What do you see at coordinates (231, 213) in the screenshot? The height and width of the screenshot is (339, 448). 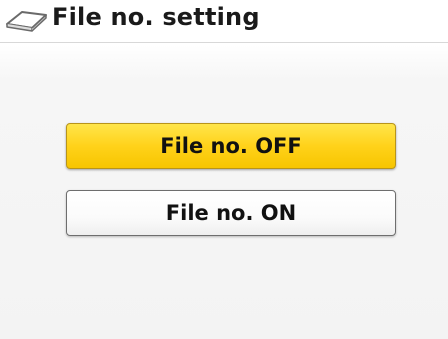 I see `file-no-on-button: File no. ON` at bounding box center [231, 213].